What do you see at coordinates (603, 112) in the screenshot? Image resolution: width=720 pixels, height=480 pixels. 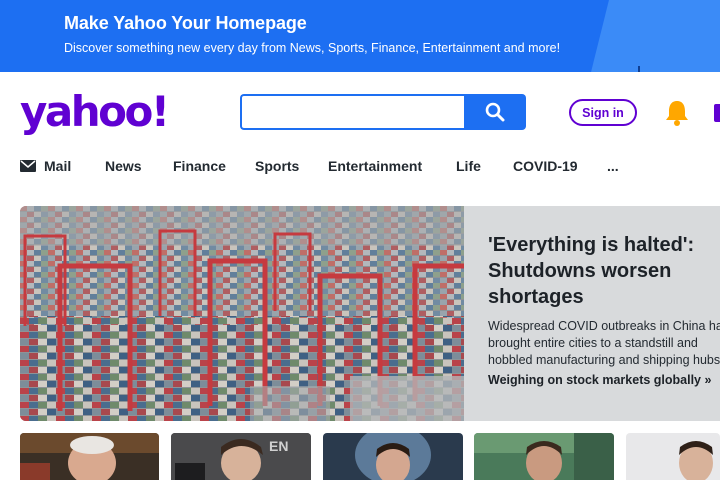 I see `sign-in-button: Sign in` at bounding box center [603, 112].